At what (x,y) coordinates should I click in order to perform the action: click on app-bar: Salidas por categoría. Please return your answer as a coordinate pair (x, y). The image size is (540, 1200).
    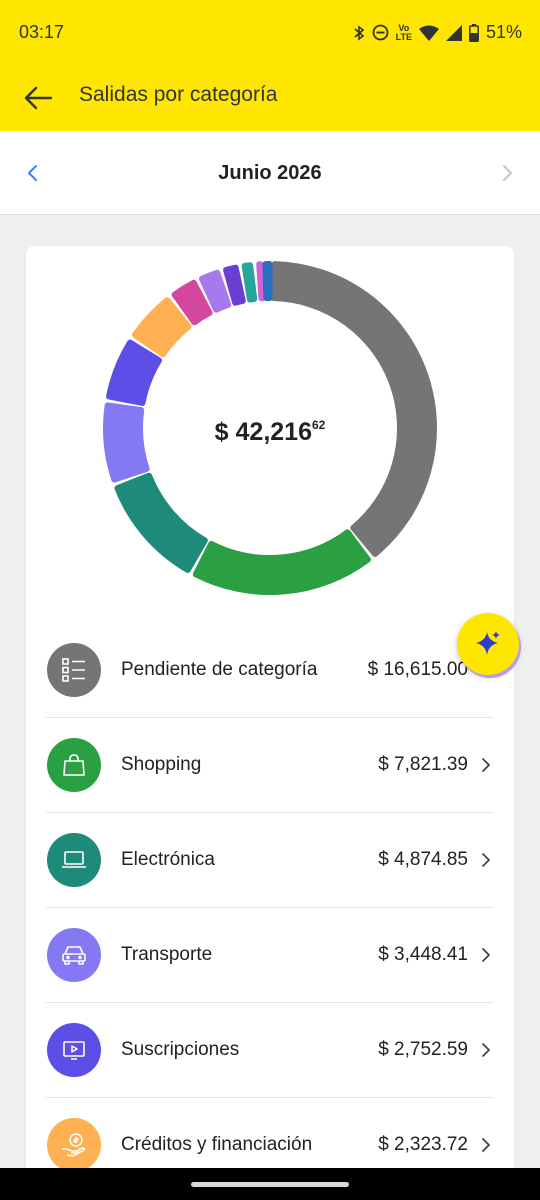
    Looking at the image, I should click on (270, 98).